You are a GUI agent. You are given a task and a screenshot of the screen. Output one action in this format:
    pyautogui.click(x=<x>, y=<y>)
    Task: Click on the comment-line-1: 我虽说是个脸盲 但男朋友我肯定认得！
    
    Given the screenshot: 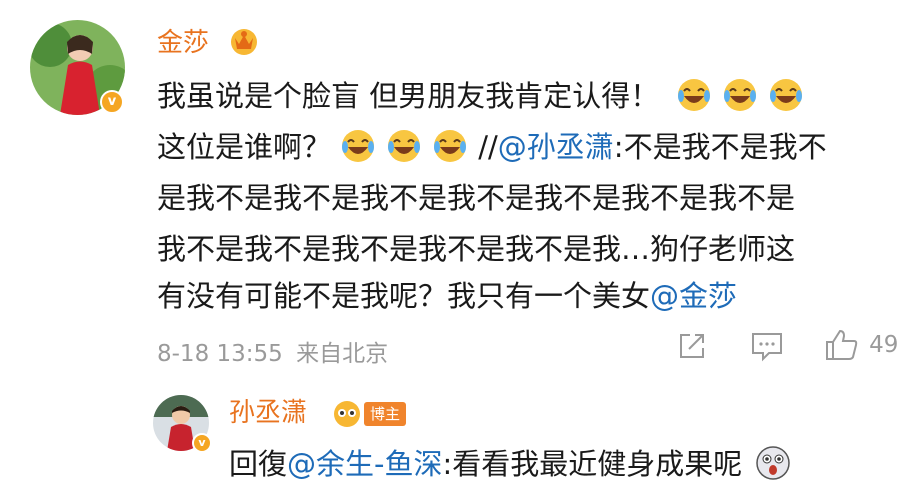 What is the action you would take?
    pyautogui.click(x=485, y=96)
    